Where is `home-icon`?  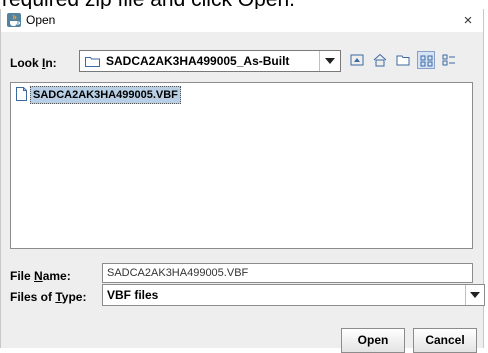
home-icon is located at coordinates (380, 60).